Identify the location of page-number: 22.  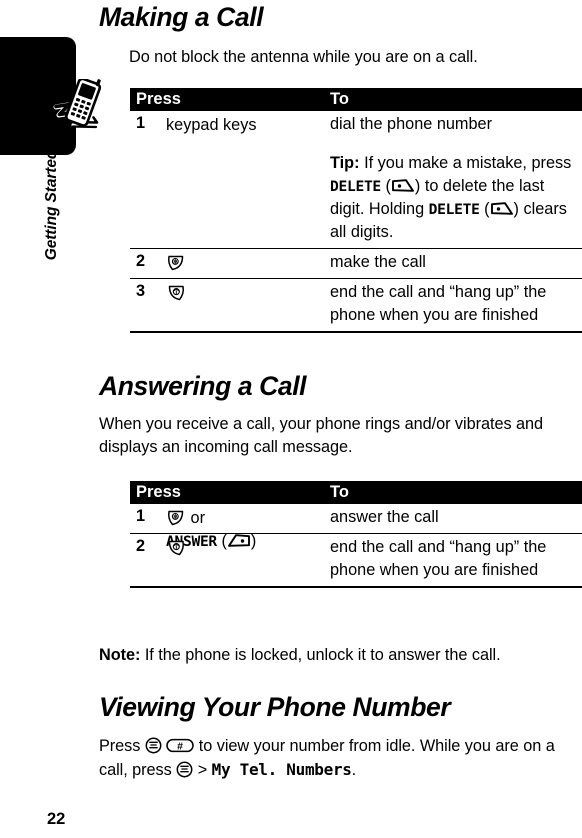
(56, 819).